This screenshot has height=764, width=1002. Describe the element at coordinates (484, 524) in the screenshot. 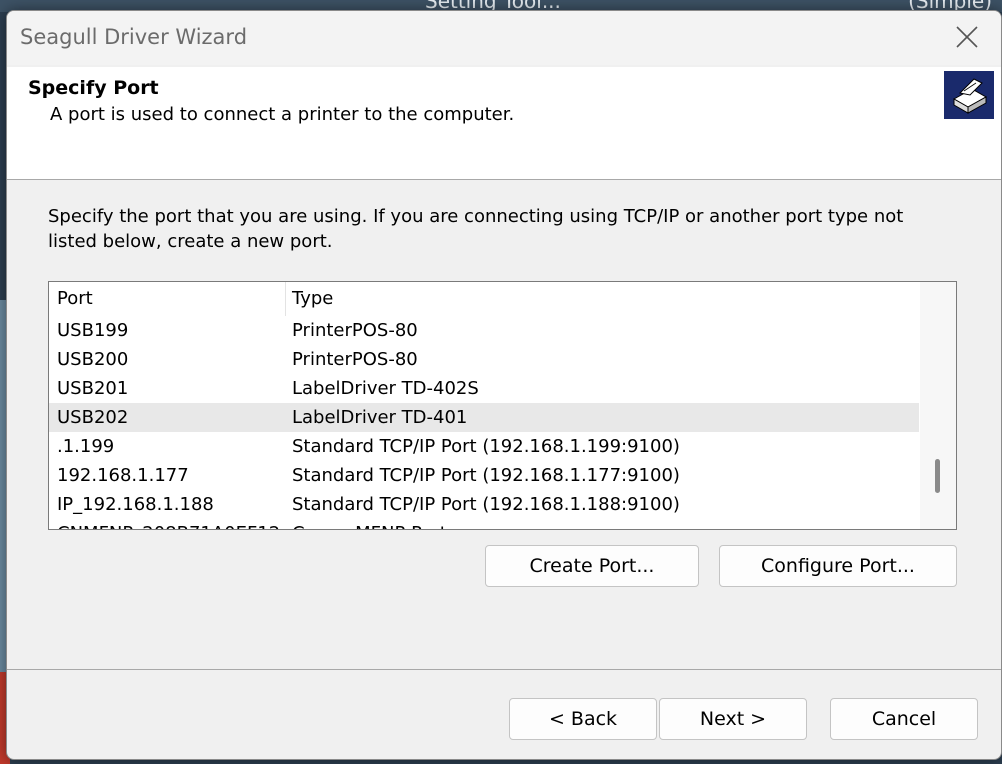

I see `port-list-row: CNMFNP_208B71A0EF12 Canon MFNP Port` at that location.